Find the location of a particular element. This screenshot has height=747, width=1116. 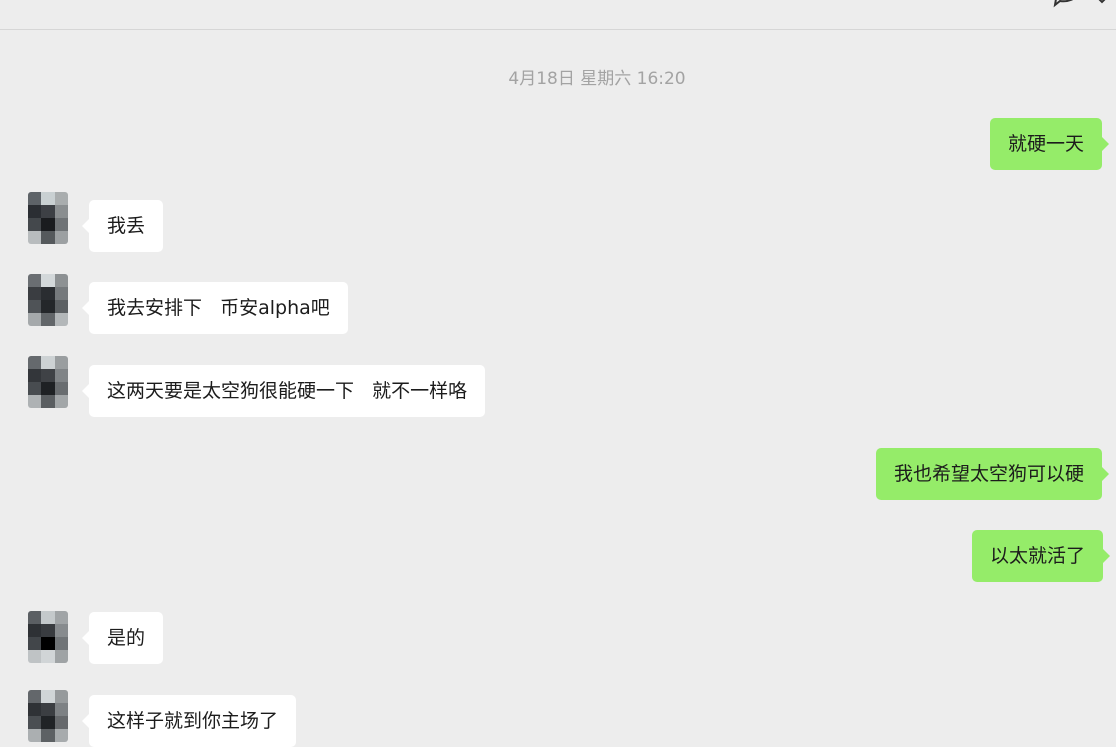

message-outgoing: 就硬一天 is located at coordinates (906, 144).